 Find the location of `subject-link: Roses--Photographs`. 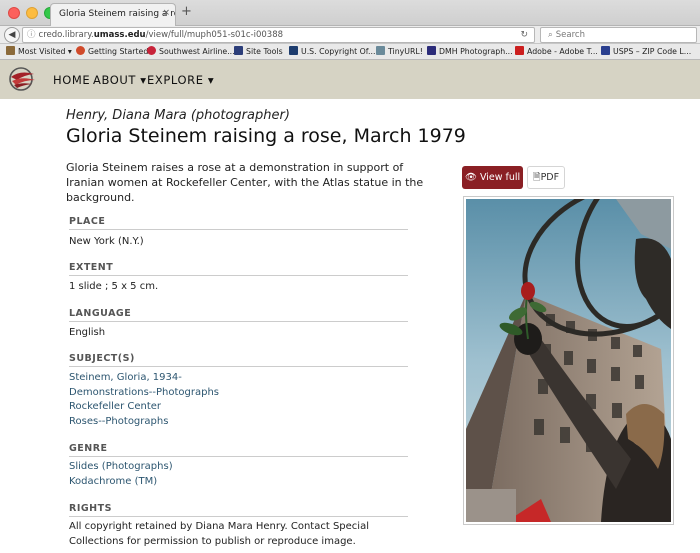

subject-link: Roses--Photographs is located at coordinates (118, 422).